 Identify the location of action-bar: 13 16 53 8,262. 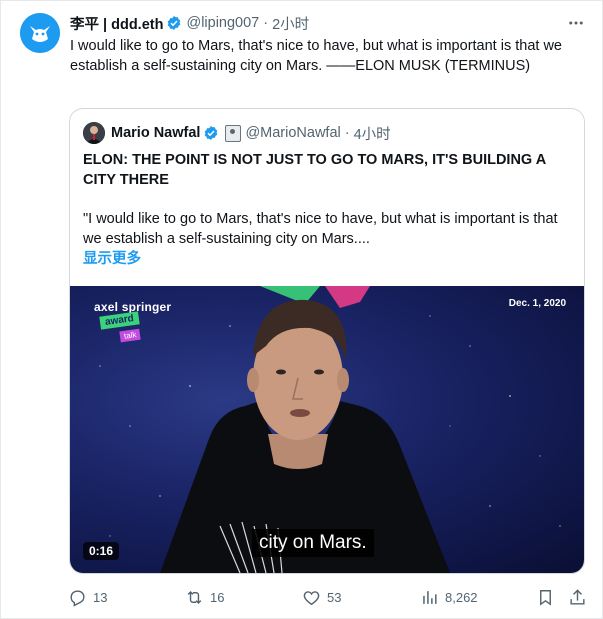
(328, 597).